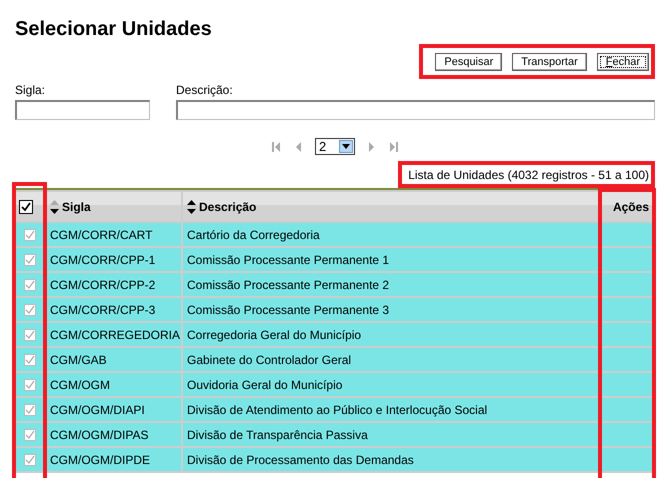 The height and width of the screenshot is (478, 658). I want to click on dropdown-button, so click(346, 146).